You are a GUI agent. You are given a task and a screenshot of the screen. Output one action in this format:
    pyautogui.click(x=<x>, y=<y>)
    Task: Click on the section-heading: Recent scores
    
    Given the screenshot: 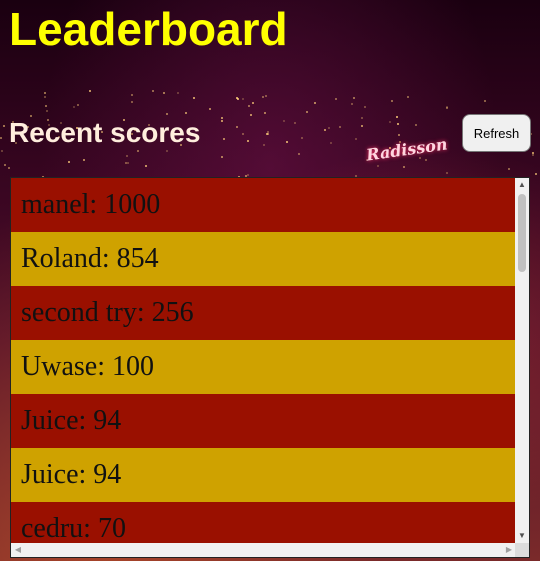 What is the action you would take?
    pyautogui.click(x=105, y=132)
    